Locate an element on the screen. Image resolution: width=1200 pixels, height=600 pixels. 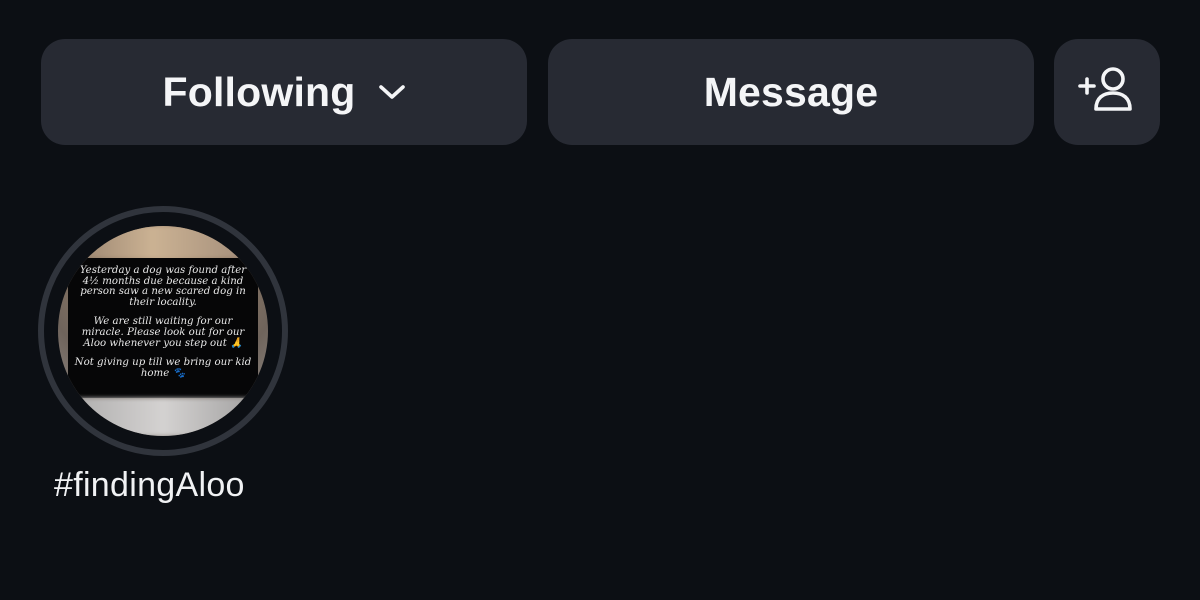
person-plus-icon is located at coordinates (1107, 92).